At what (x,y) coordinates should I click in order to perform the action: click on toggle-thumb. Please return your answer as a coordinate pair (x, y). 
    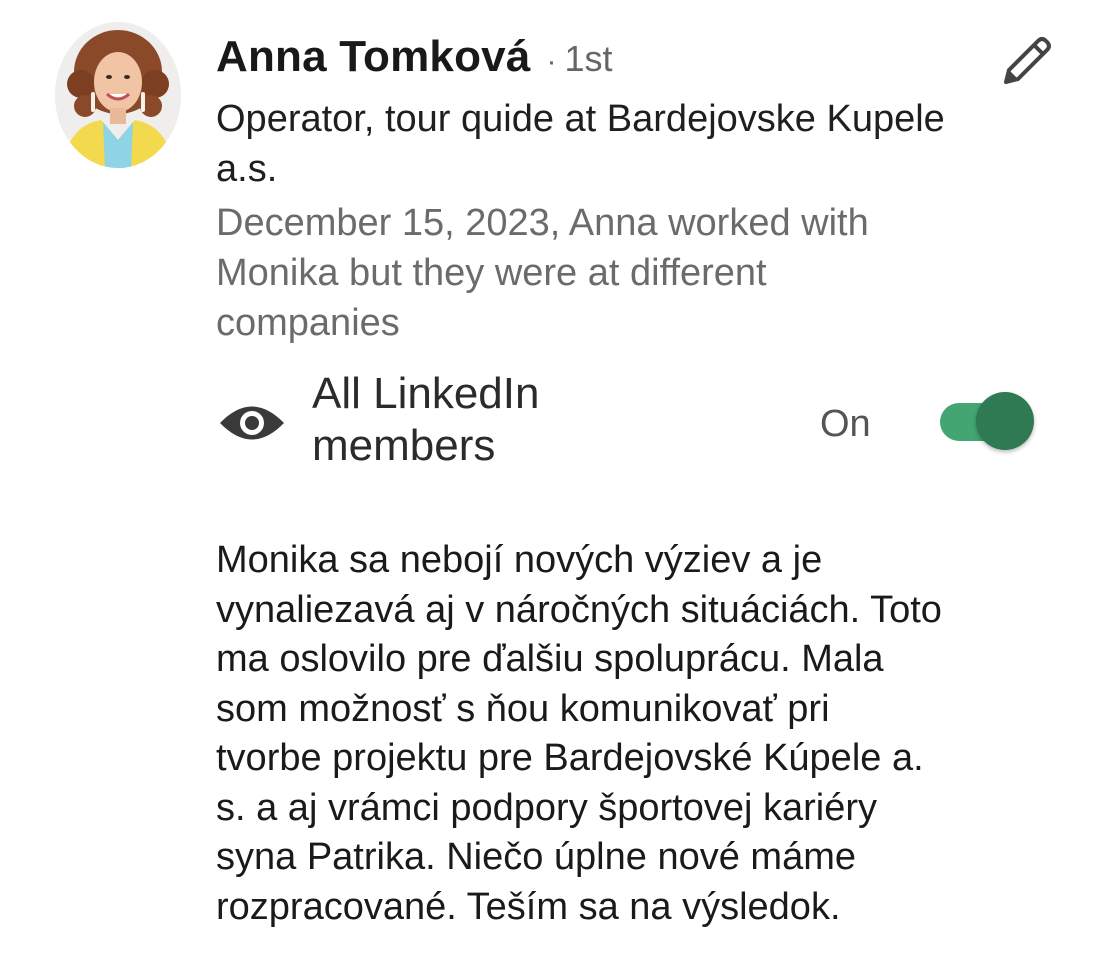
    Looking at the image, I should click on (1005, 421).